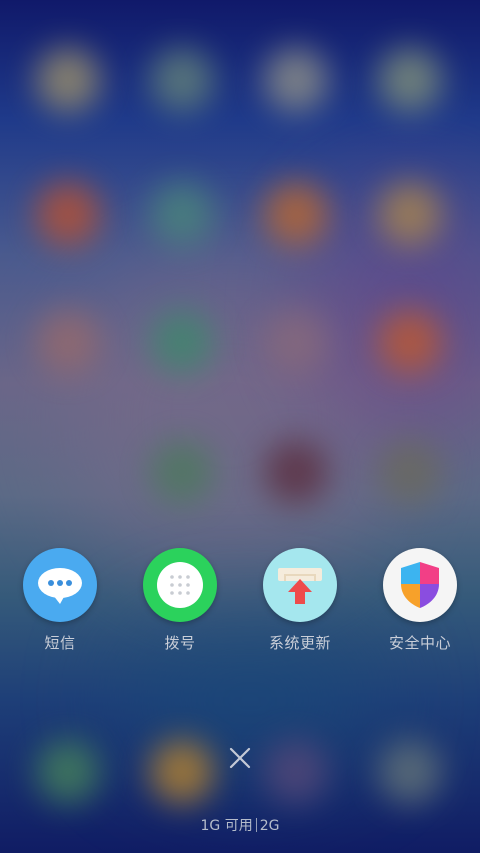 The width and height of the screenshot is (480, 853). Describe the element at coordinates (300, 585) in the screenshot. I see `upload-arrow-icon` at that location.